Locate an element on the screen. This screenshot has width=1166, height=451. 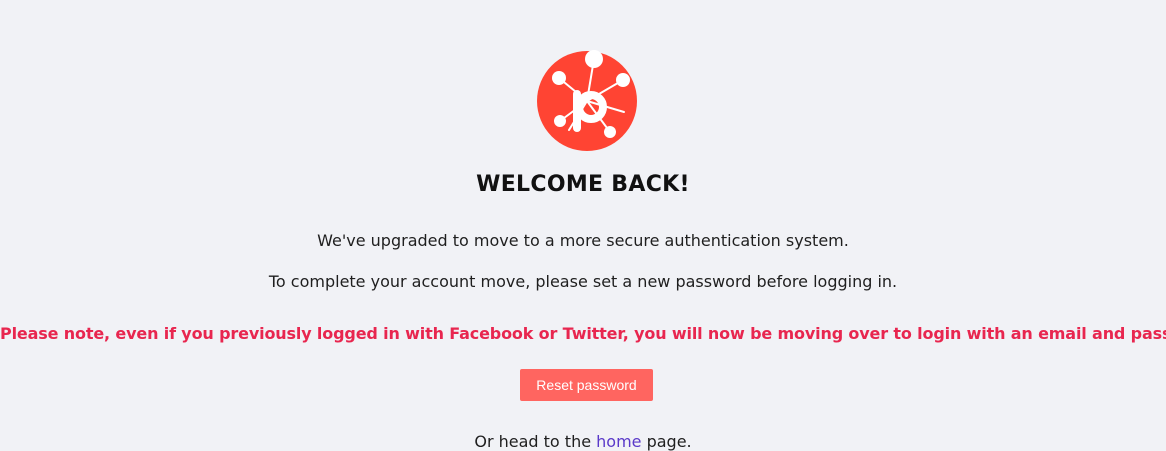
home-link: home is located at coordinates (618, 441).